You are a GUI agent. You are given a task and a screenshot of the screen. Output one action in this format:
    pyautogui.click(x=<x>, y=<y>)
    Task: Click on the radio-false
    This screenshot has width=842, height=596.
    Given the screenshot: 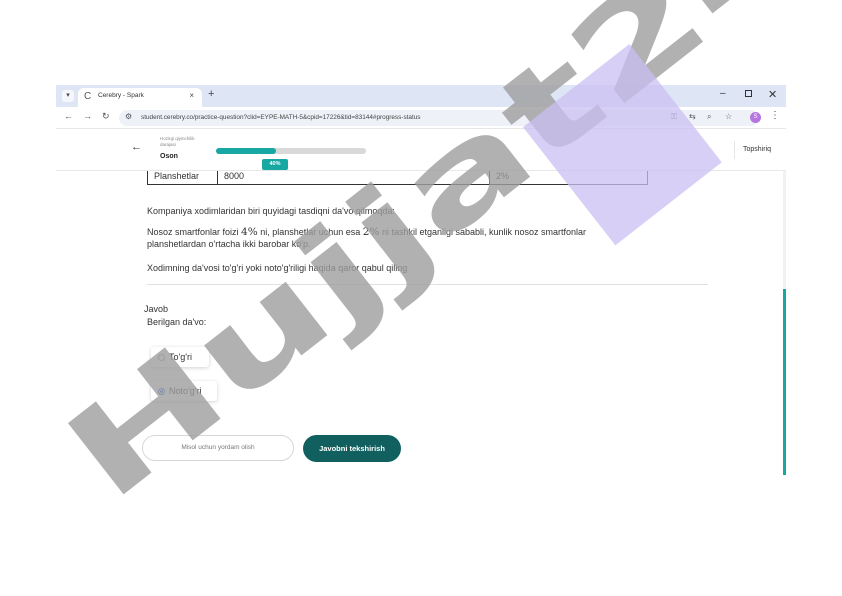 What is the action you would take?
    pyautogui.click(x=161, y=391)
    